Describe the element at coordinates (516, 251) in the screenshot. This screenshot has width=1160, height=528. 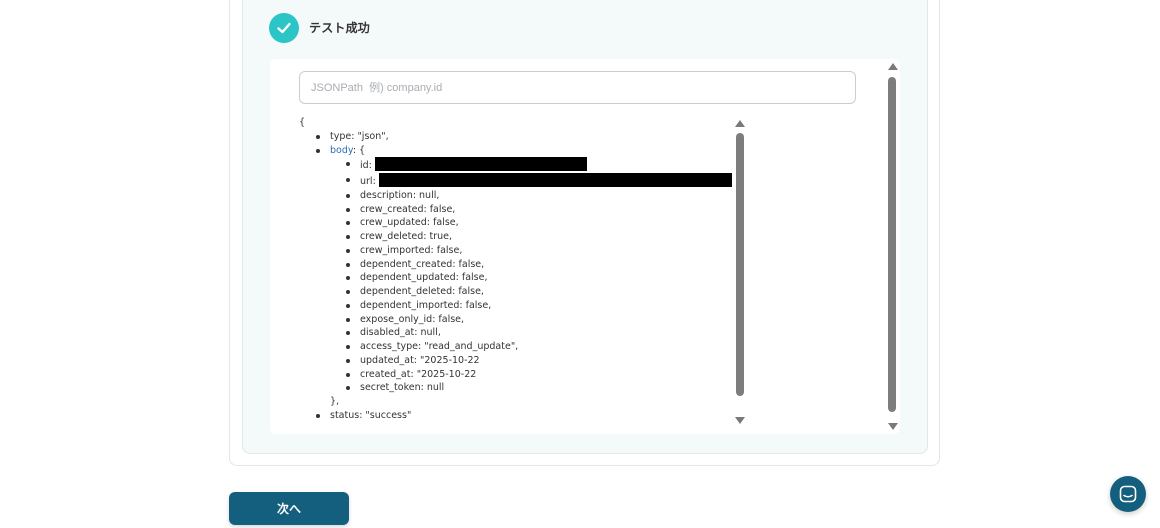
I see `json-field-line: crew_imported: false,` at that location.